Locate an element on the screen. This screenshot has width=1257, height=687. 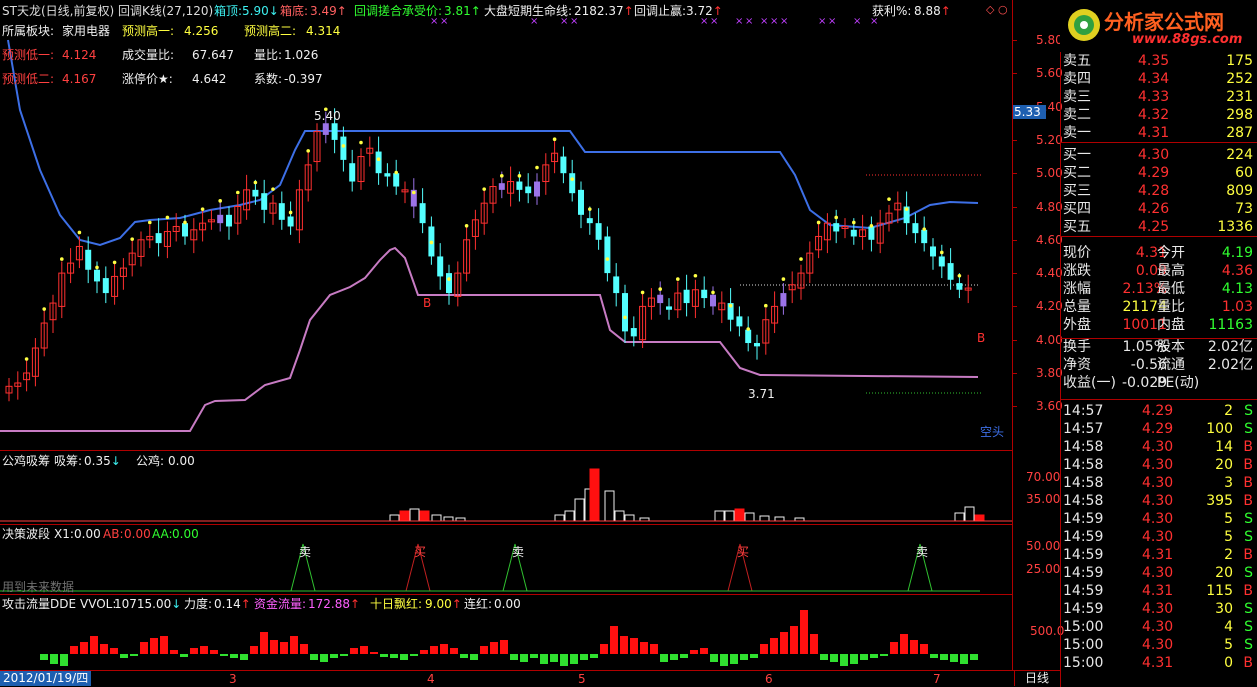
order-book-row: 买一 4.30 224 is located at coordinates (1158, 155).